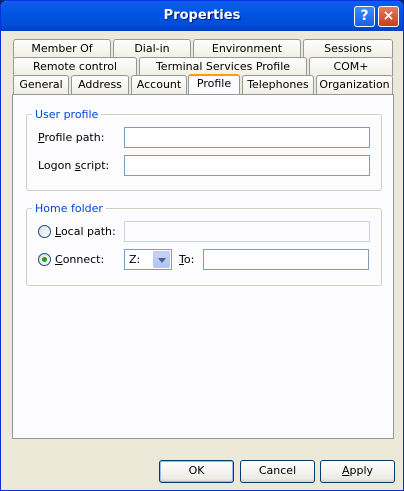 This screenshot has height=491, width=404. What do you see at coordinates (75, 66) in the screenshot?
I see `tab-remote-control: Remote control` at bounding box center [75, 66].